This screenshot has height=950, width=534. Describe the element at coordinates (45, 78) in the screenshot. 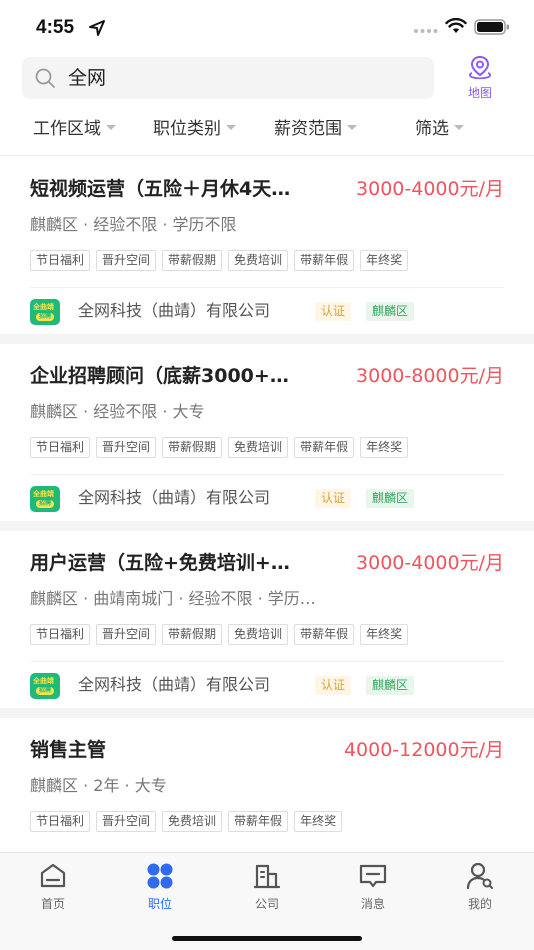

I see `search-icon` at that location.